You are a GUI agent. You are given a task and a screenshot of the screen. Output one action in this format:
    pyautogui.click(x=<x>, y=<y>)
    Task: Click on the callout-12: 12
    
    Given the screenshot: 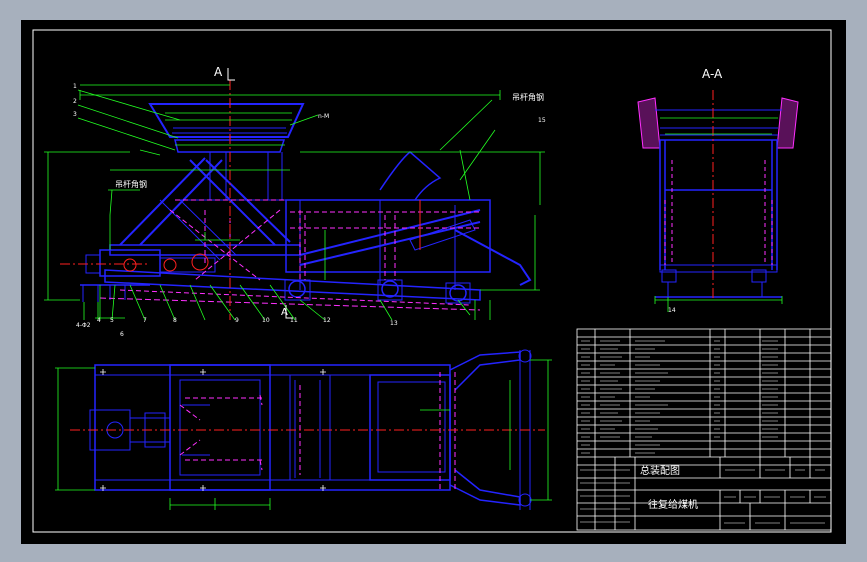 What is the action you would take?
    pyautogui.click(x=327, y=320)
    